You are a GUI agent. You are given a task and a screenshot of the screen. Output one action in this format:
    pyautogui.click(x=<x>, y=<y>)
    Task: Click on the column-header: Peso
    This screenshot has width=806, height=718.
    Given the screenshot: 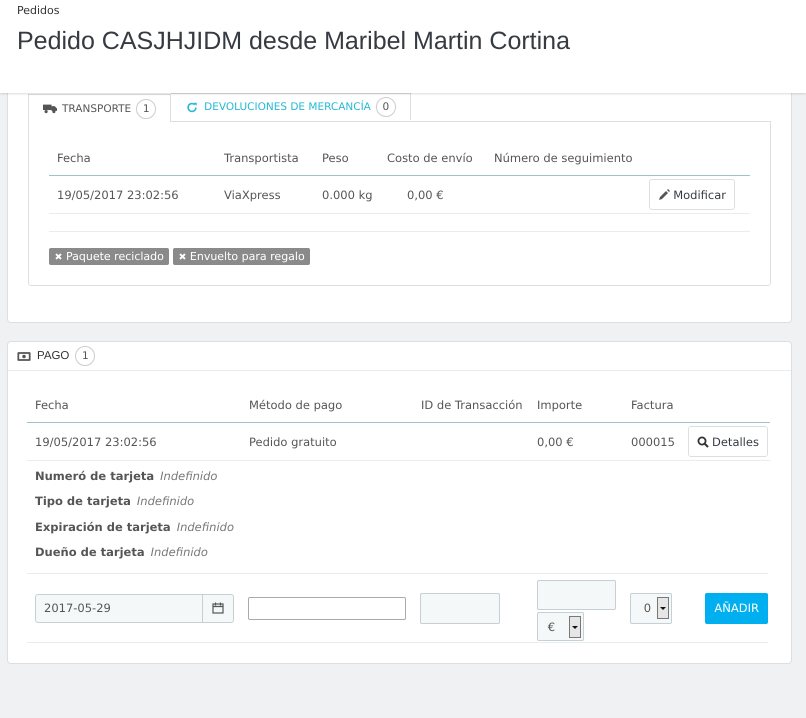 What is the action you would take?
    pyautogui.click(x=346, y=158)
    